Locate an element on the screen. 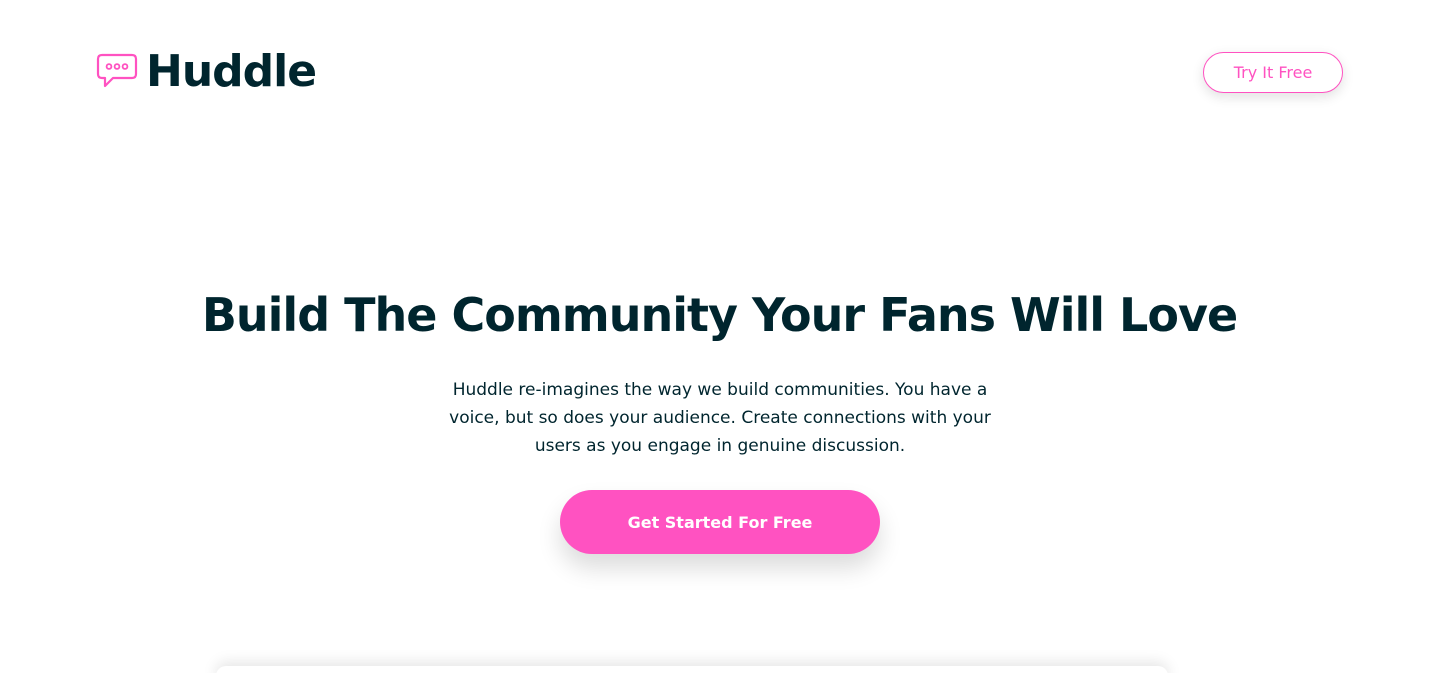 This screenshot has height=673, width=1439. try-it-free-button: Try It Free is located at coordinates (1273, 72).